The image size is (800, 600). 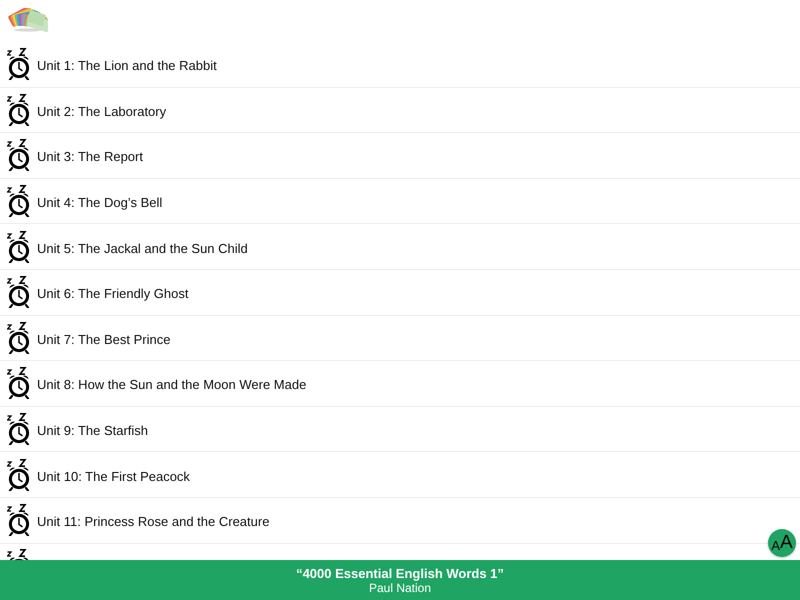 What do you see at coordinates (400, 587) in the screenshot?
I see `book-author: Paul Nation` at bounding box center [400, 587].